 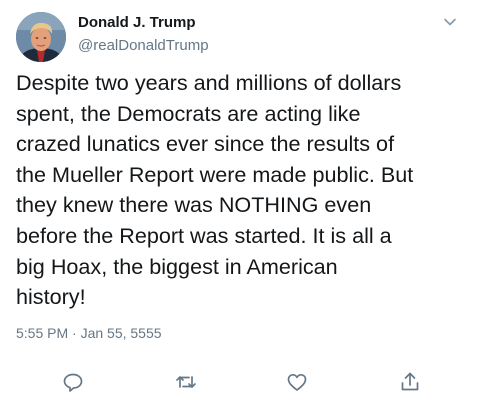 I want to click on chevron-down-icon, so click(x=450, y=22).